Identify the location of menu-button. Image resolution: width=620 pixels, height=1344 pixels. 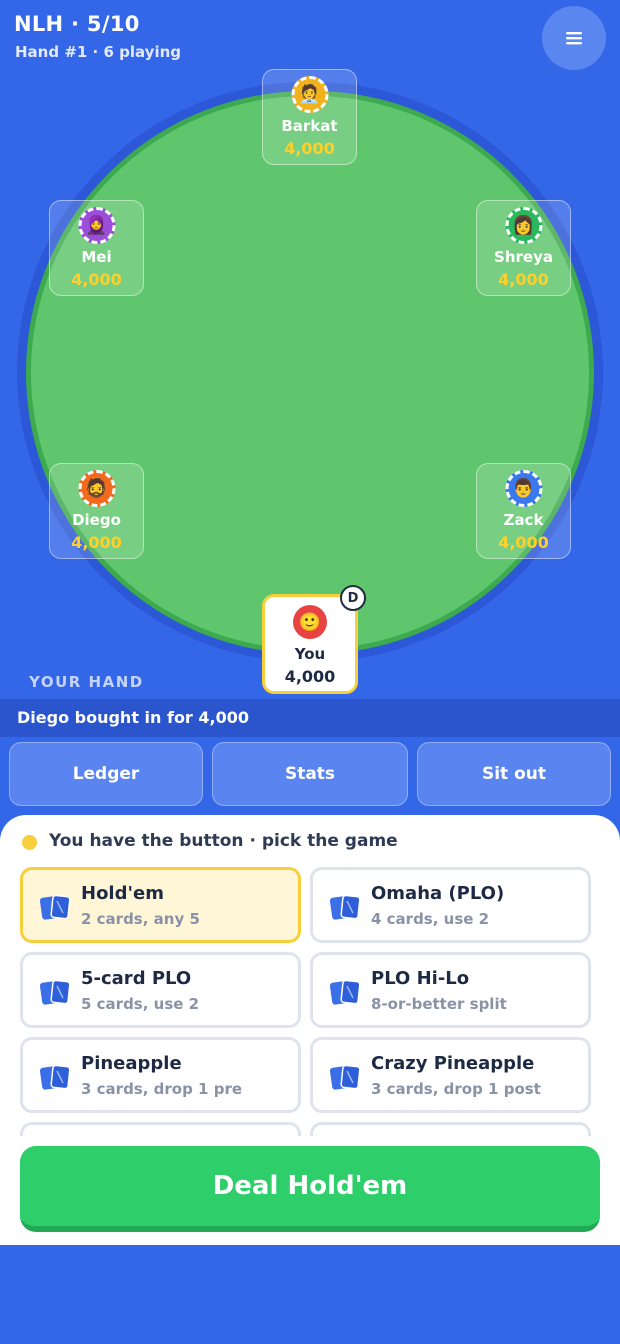
(574, 38).